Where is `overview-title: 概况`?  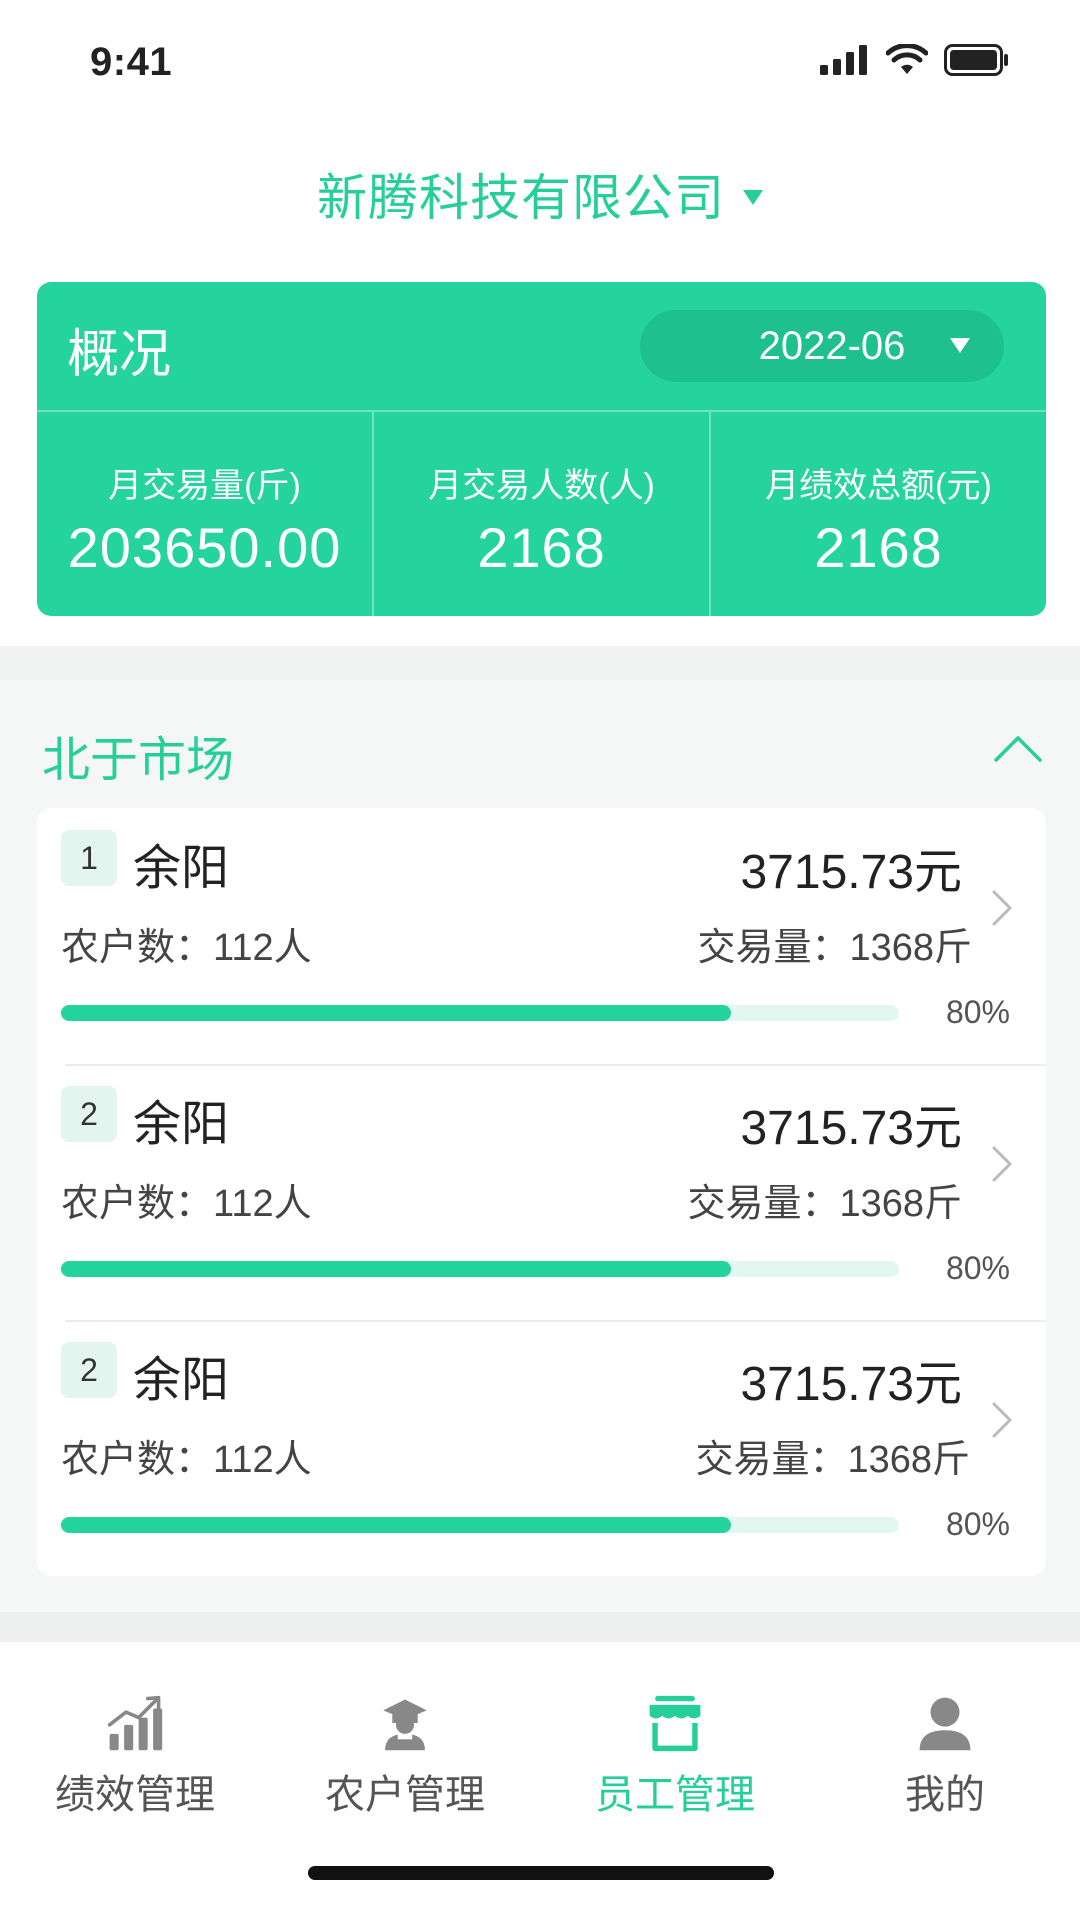
overview-title: 概况 is located at coordinates (119, 355).